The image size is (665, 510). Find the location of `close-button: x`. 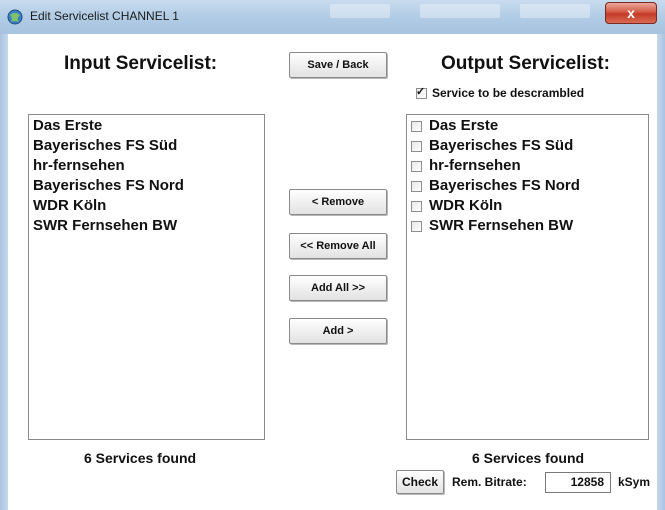

close-button: x is located at coordinates (631, 13).